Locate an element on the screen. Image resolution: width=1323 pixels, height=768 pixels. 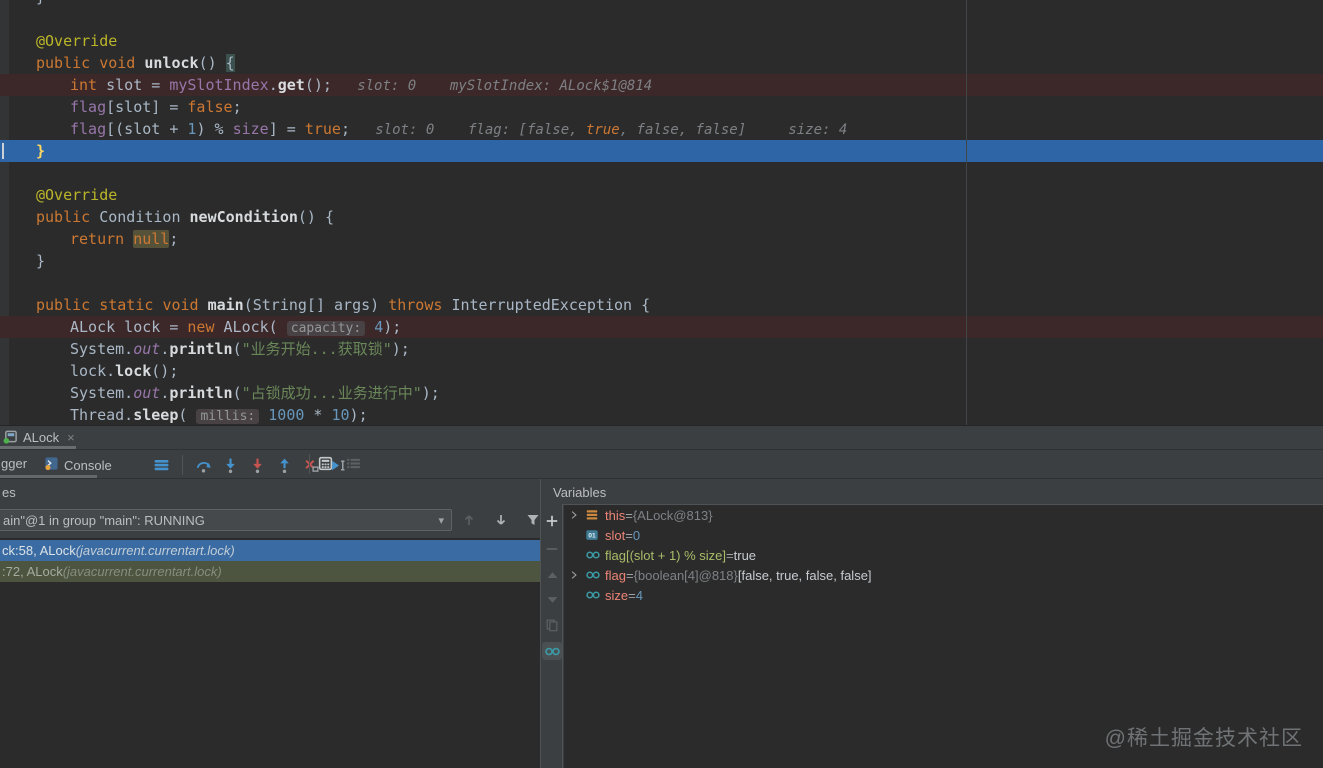
show-watches-button is located at coordinates (552, 651).